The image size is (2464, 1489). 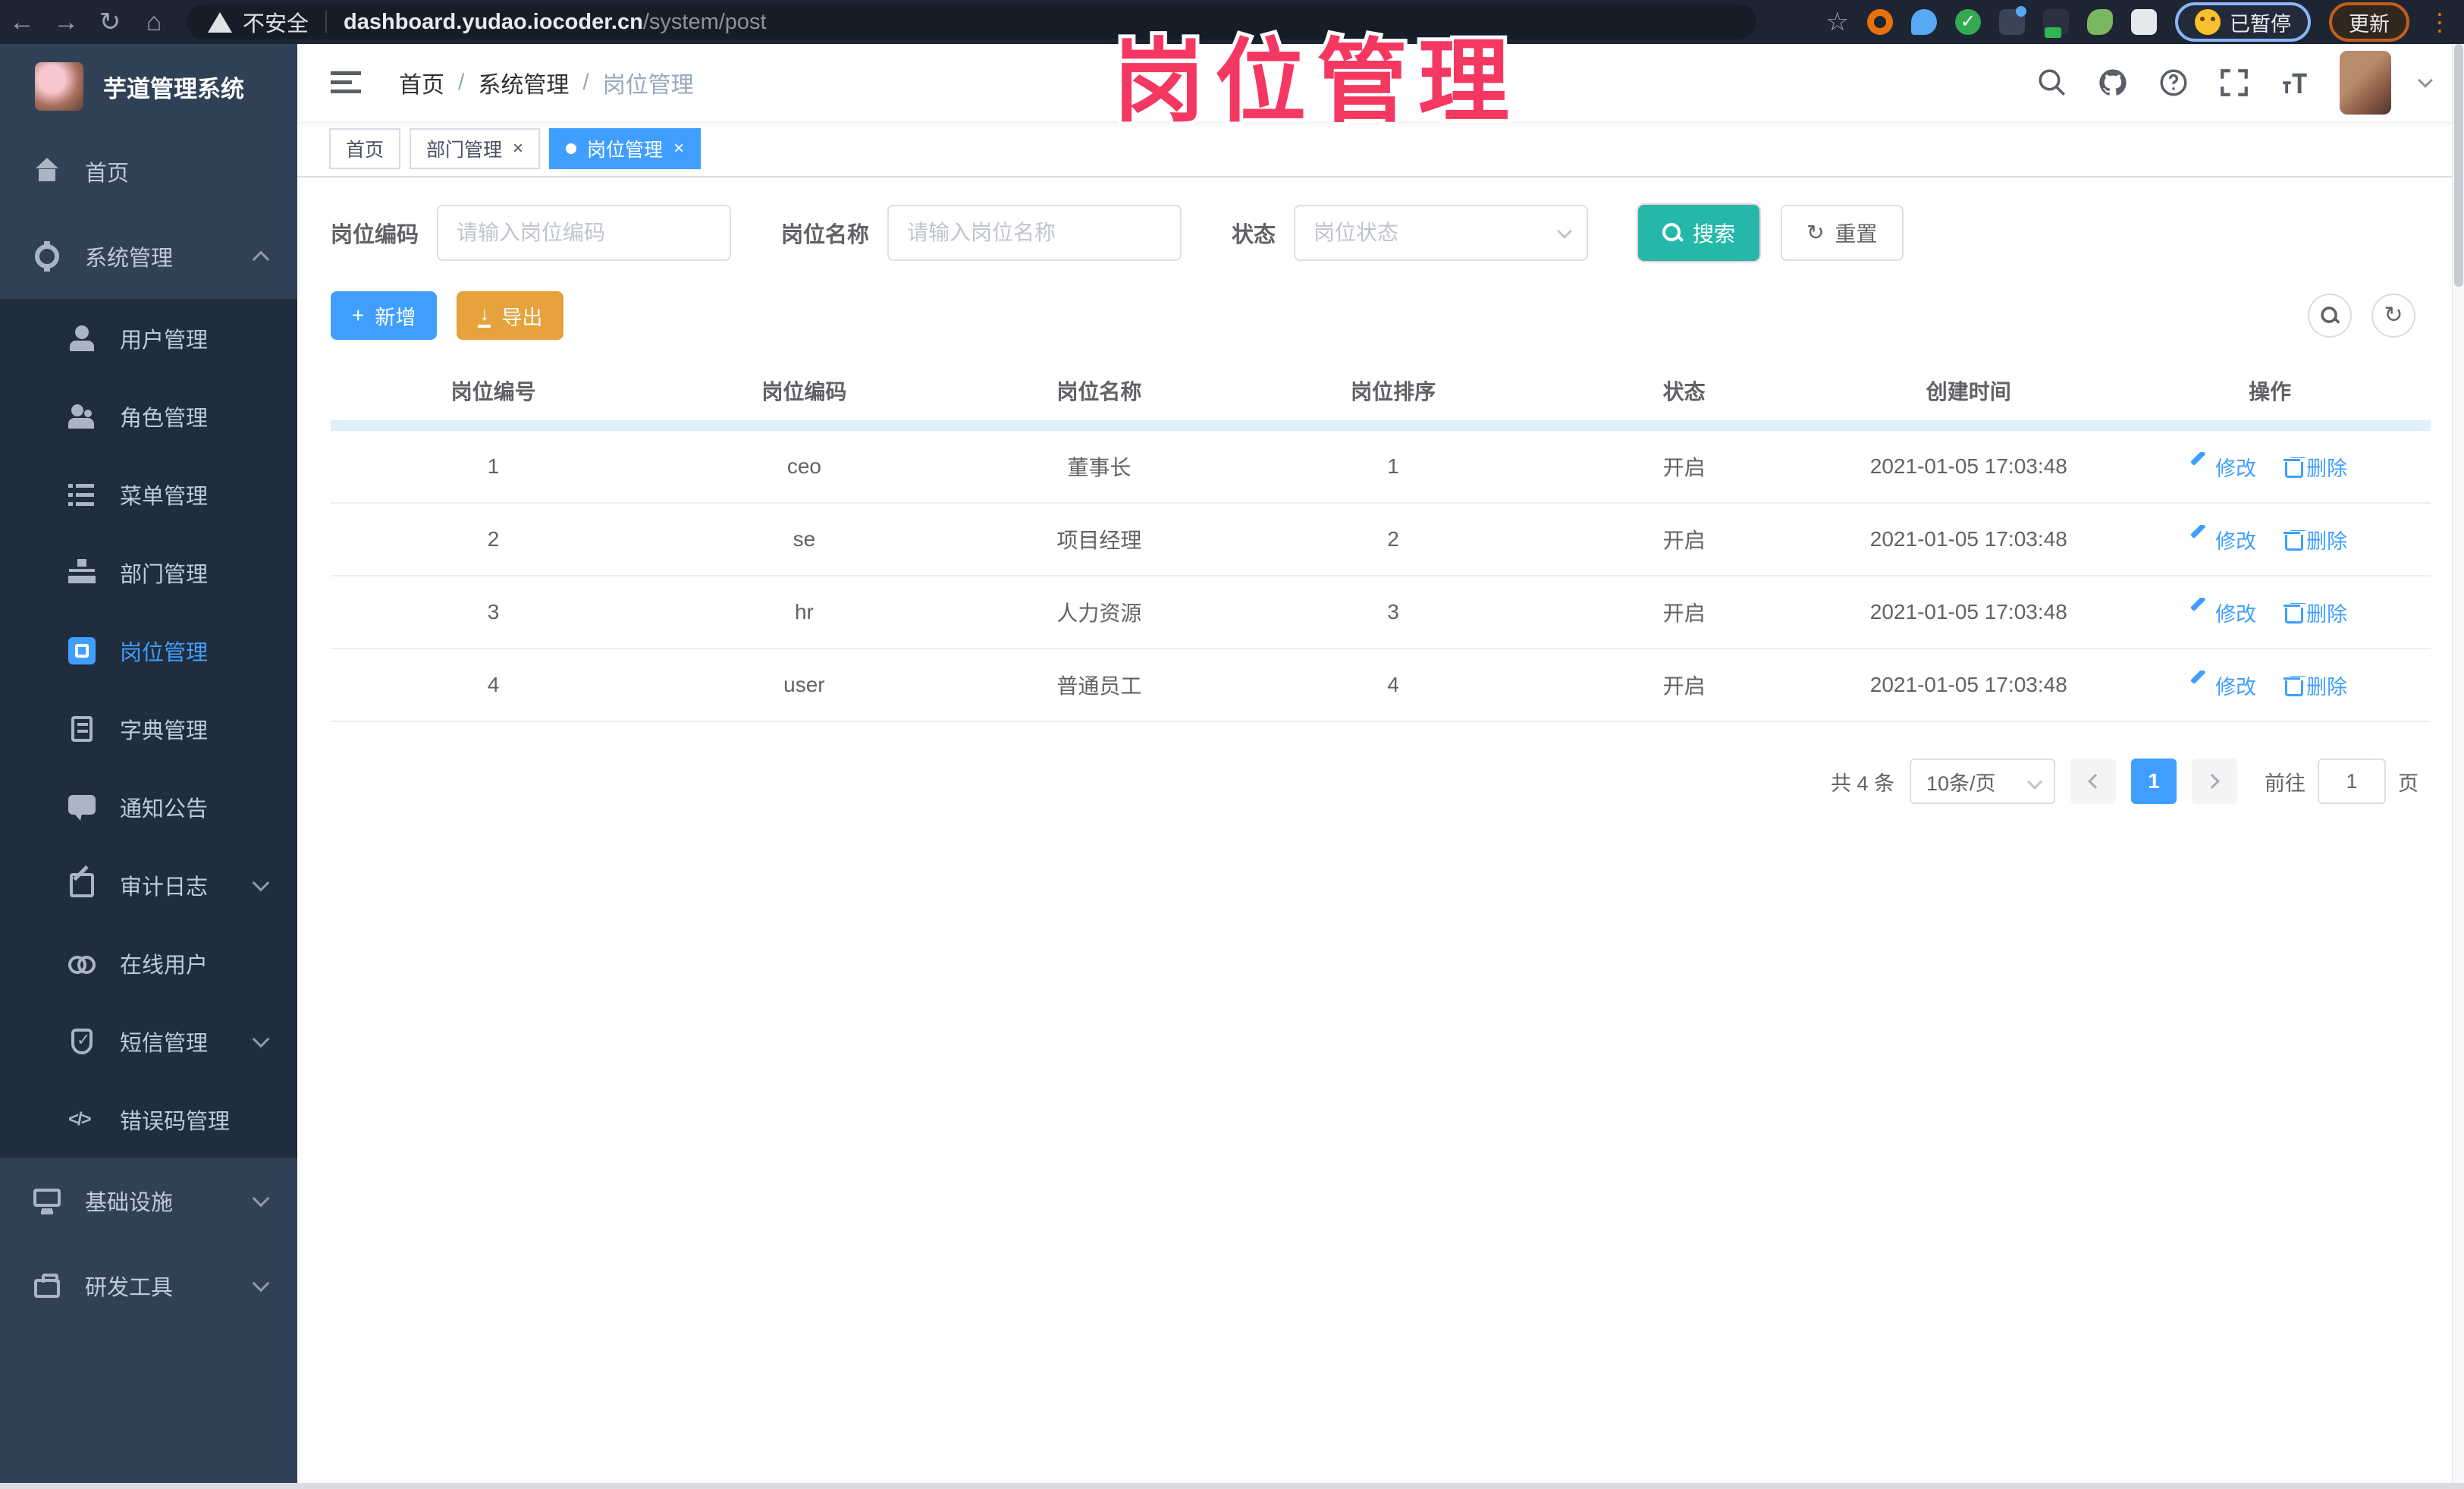 What do you see at coordinates (110, 22) in the screenshot?
I see `reload-icon: ↻` at bounding box center [110, 22].